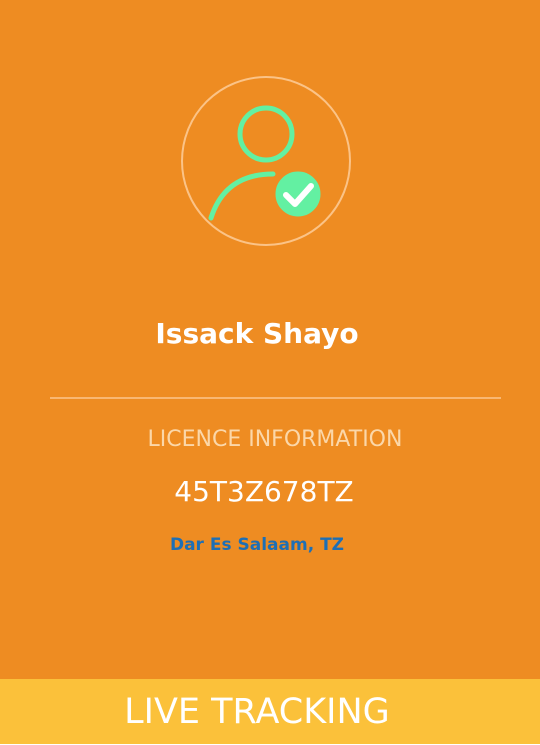 This screenshot has width=540, height=745. Describe the element at coordinates (257, 333) in the screenshot. I see `driver-name: Issack Shayo` at that location.